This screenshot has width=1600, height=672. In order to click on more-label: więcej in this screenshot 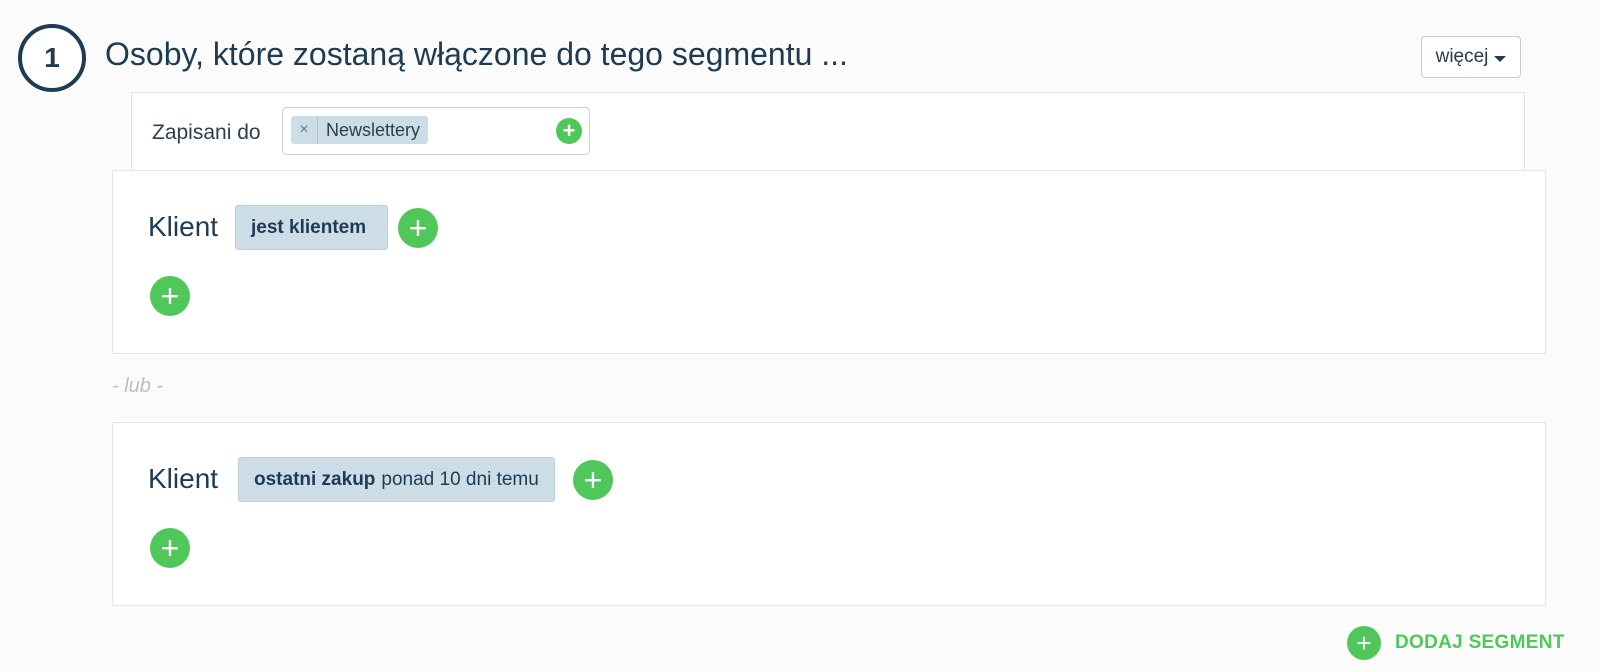, I will do `click(1462, 56)`.